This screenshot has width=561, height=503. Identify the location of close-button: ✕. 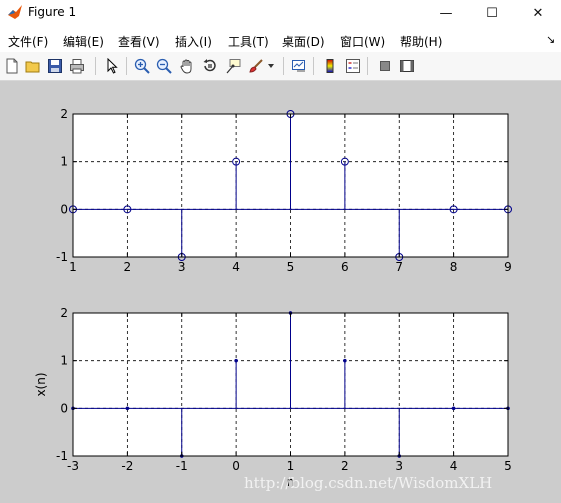
(538, 13).